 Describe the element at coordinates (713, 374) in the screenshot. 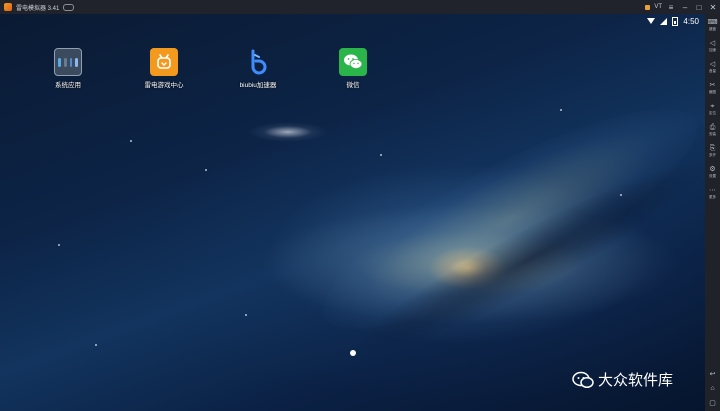

I see `back-icon: ↩` at that location.